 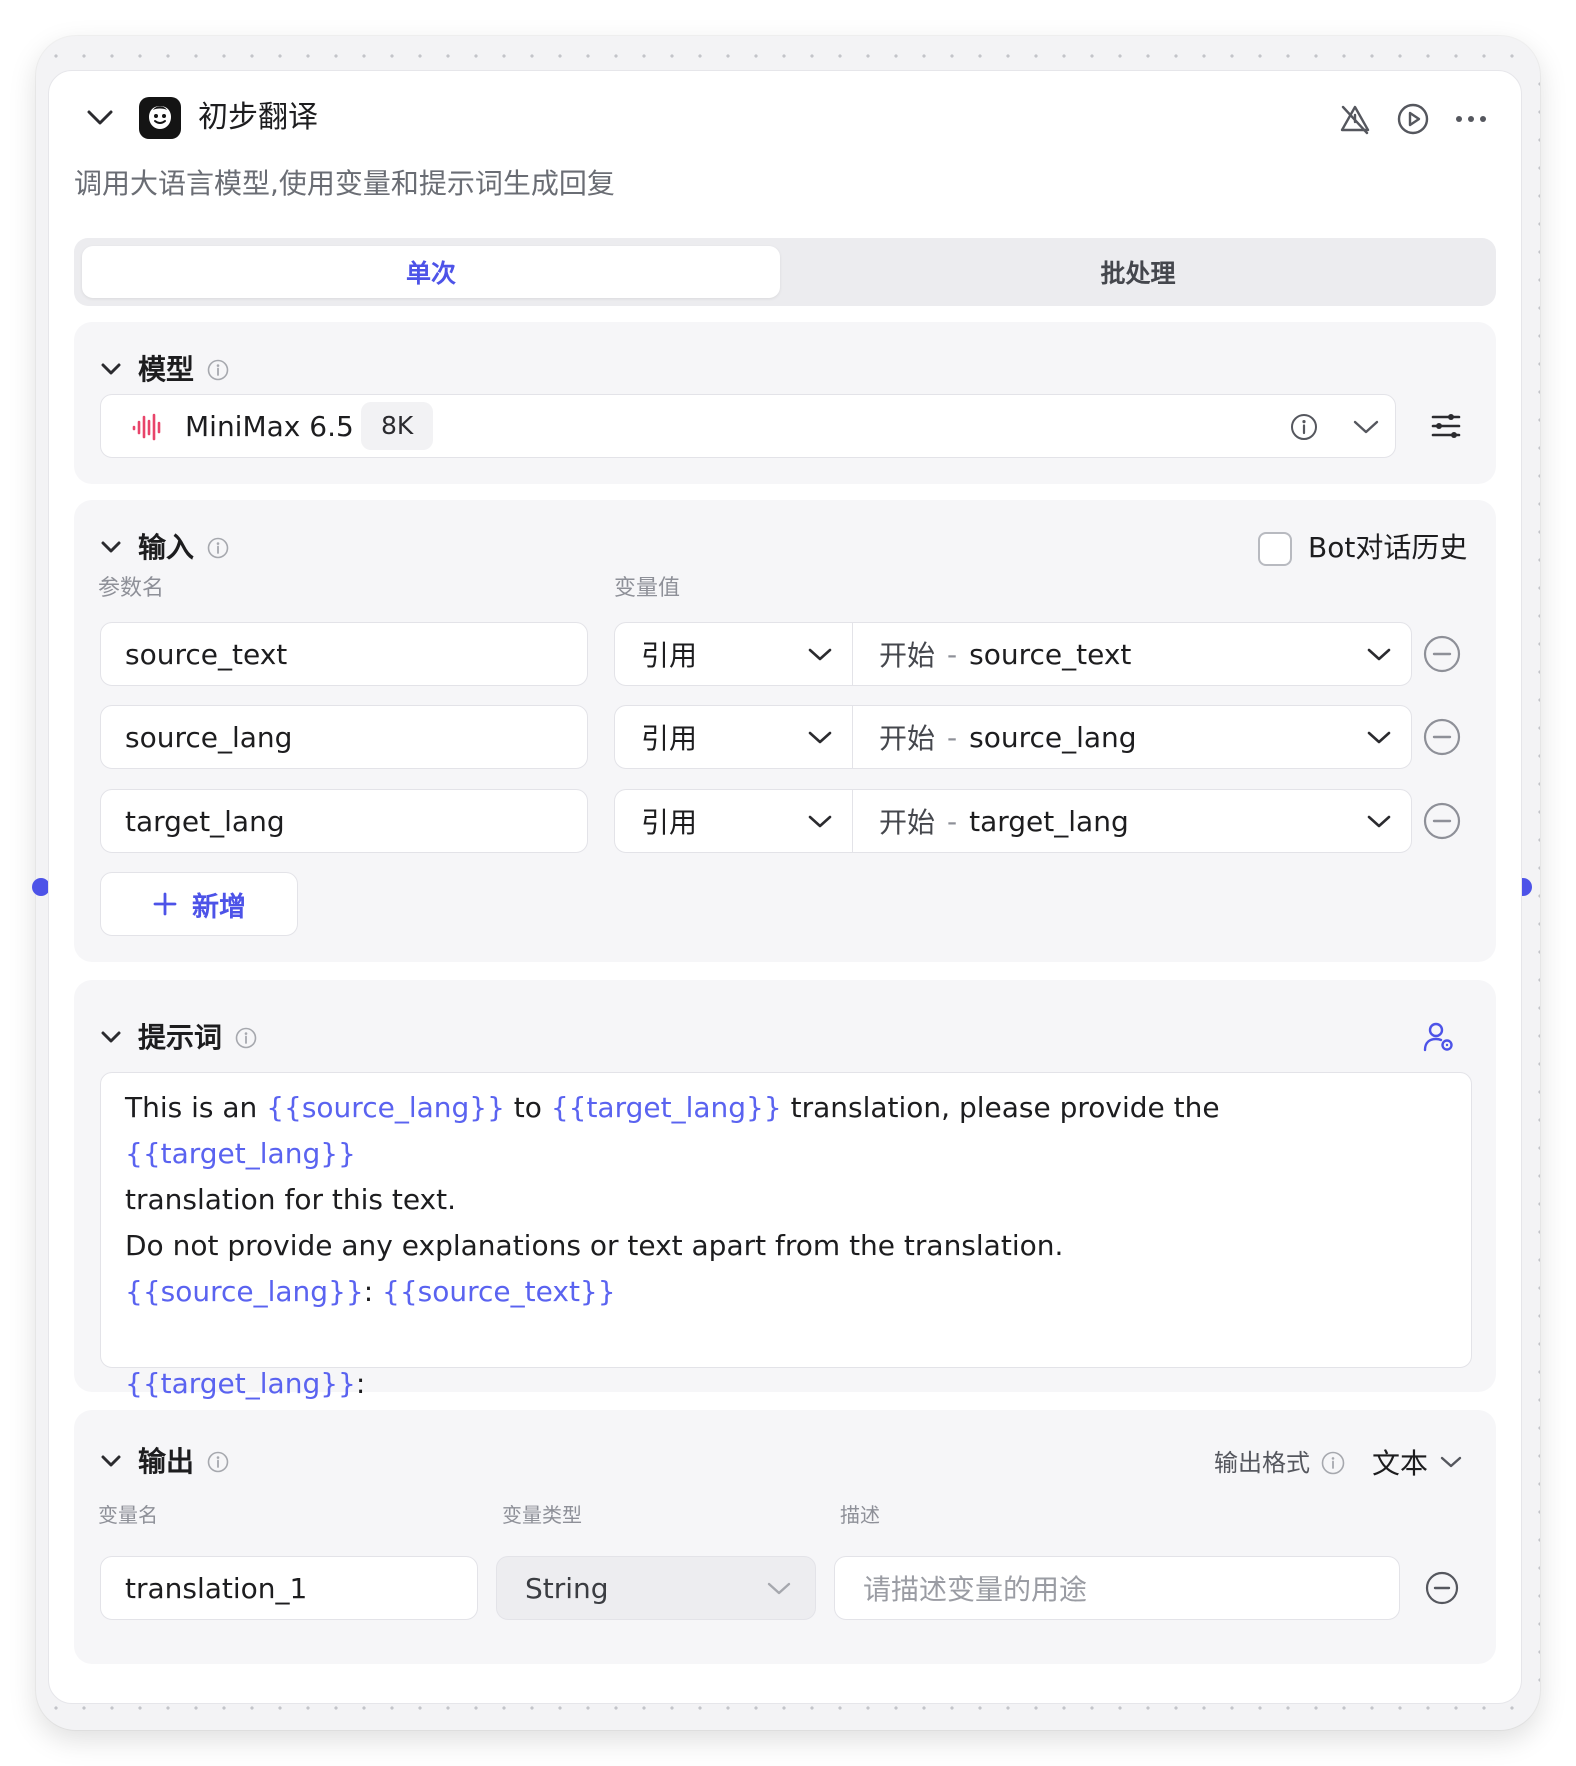 I want to click on user-settings-icon, so click(x=1439, y=1037).